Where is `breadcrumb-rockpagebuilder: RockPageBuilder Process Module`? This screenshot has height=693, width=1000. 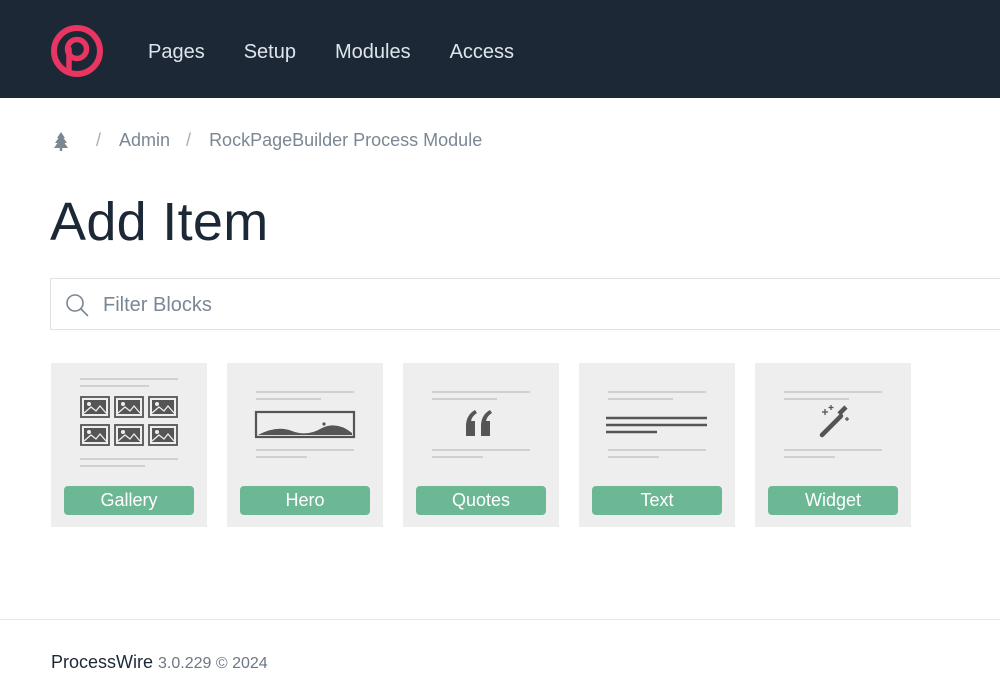 breadcrumb-rockpagebuilder: RockPageBuilder Process Module is located at coordinates (345, 140).